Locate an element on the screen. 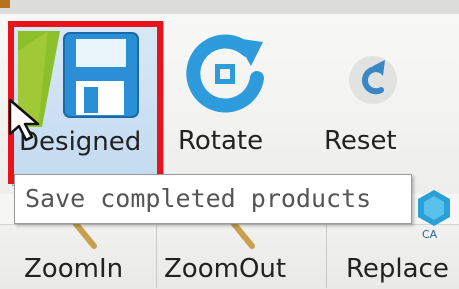  replace-label: Replace is located at coordinates (397, 269).